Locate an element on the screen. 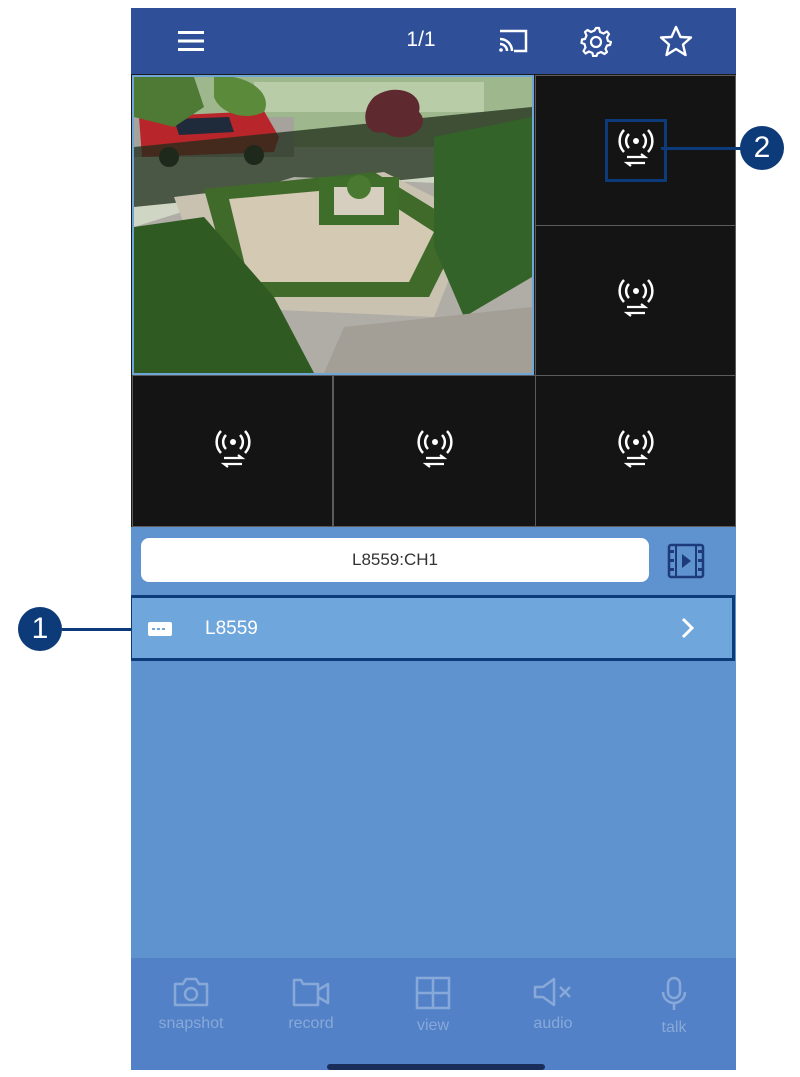  camera-ch3-no-signal is located at coordinates (635, 300).